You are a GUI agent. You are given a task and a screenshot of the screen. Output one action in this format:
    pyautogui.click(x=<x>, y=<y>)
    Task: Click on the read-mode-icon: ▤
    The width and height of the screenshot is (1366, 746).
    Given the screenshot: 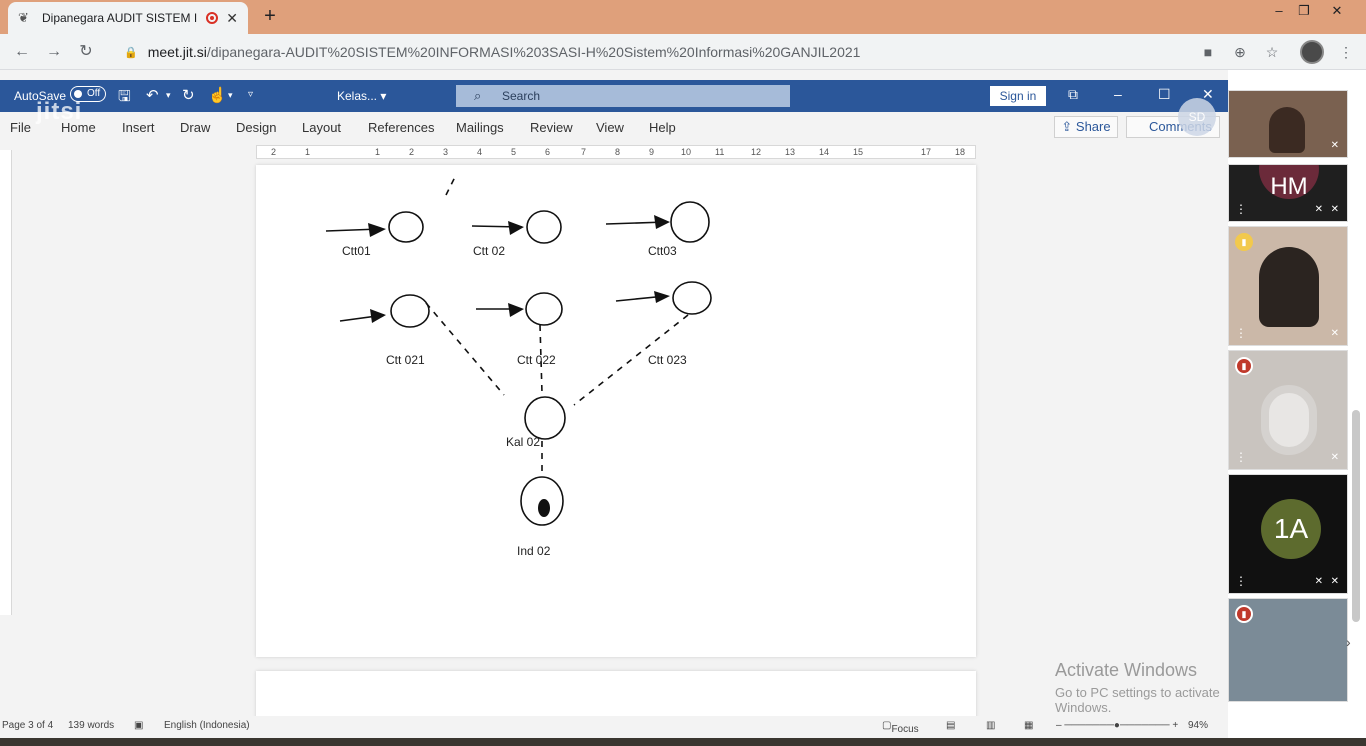 What is the action you would take?
    pyautogui.click(x=950, y=725)
    